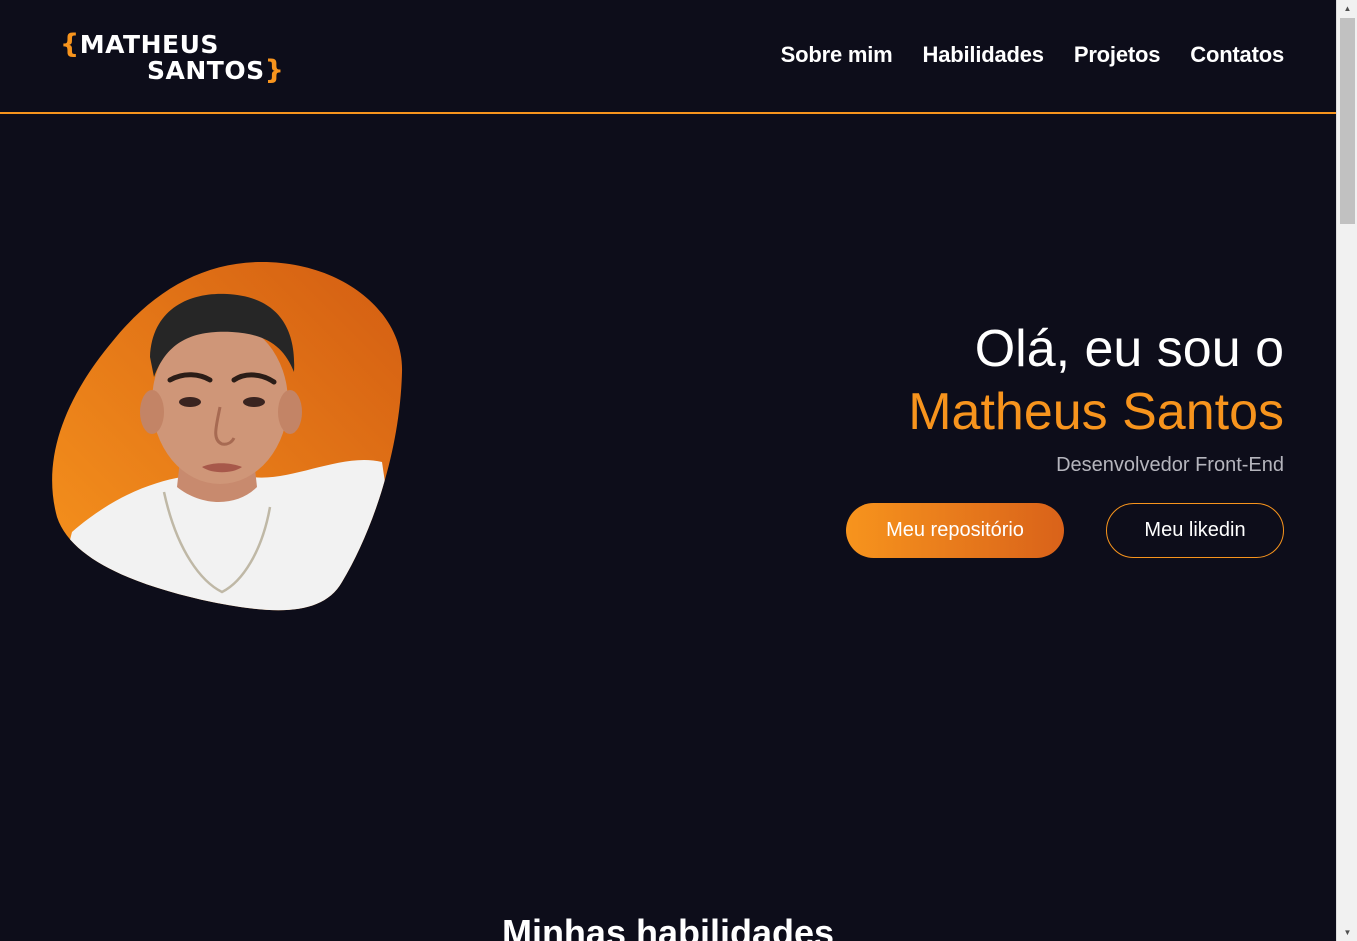 The width and height of the screenshot is (1357, 941). Describe the element at coordinates (1129, 349) in the screenshot. I see `hero-greeting: Olá, eu sou o` at that location.